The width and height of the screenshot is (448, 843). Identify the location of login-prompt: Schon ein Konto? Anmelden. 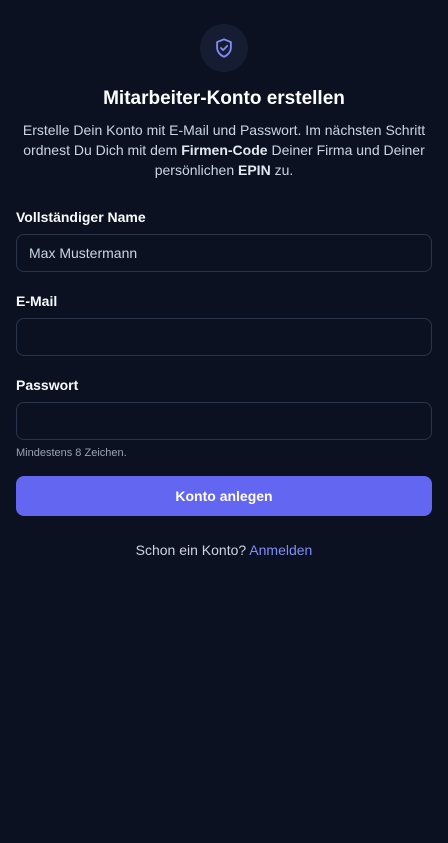
(224, 550).